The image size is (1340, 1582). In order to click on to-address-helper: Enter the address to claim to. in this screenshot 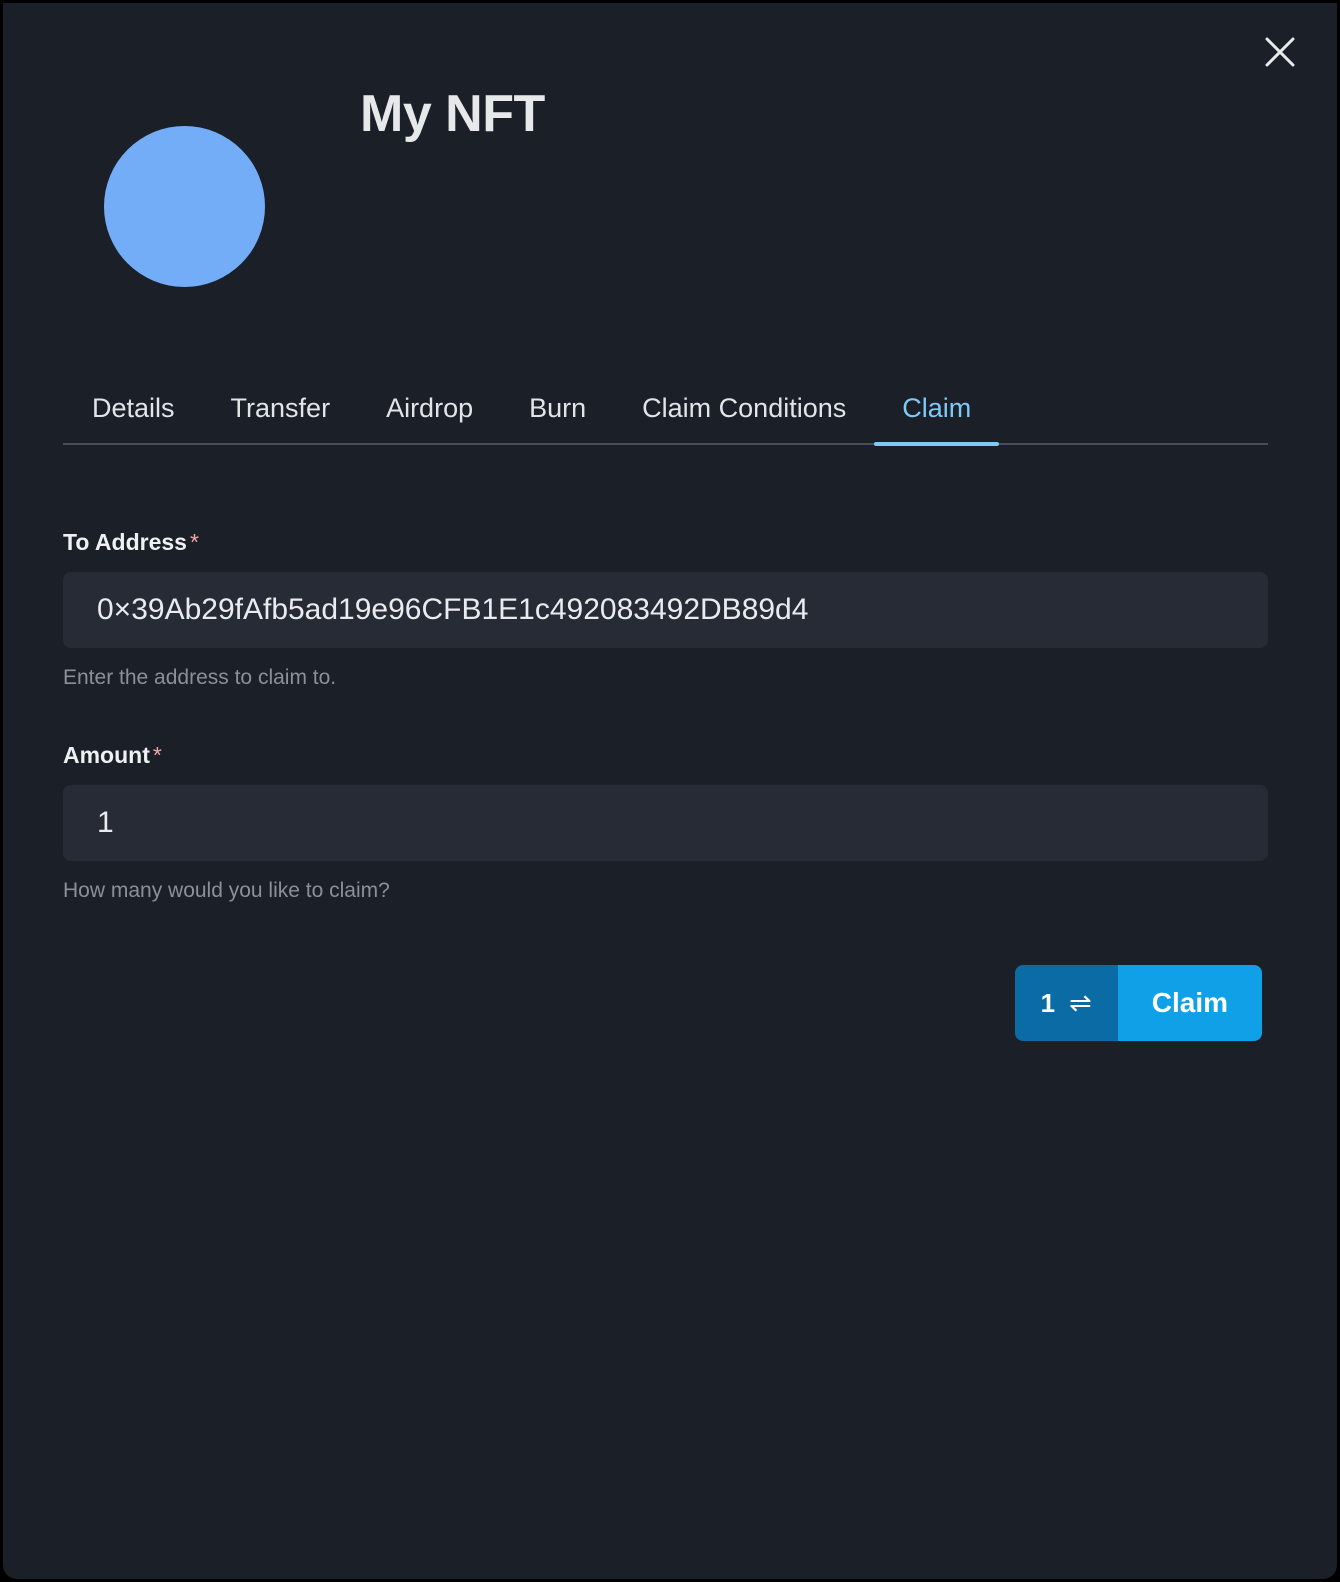, I will do `click(200, 677)`.